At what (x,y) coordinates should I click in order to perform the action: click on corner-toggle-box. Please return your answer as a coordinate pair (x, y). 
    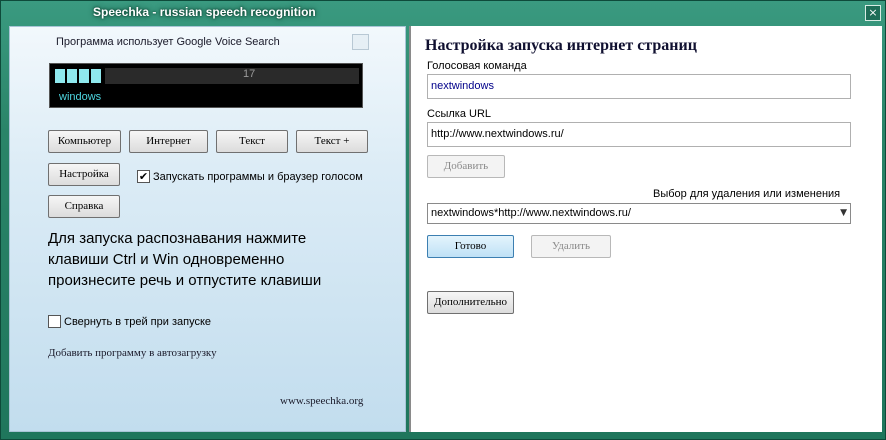
    Looking at the image, I should click on (360, 42).